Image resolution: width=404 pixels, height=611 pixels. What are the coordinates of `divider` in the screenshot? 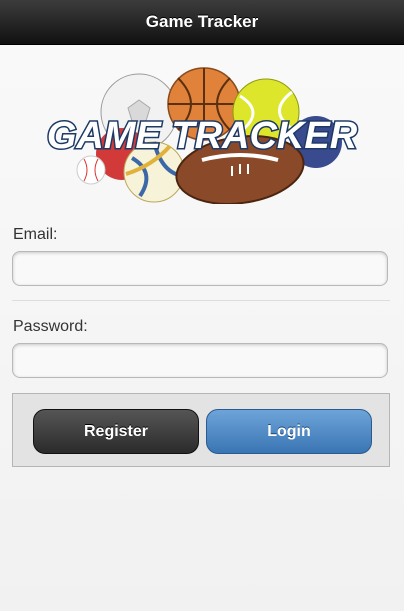 It's located at (201, 300).